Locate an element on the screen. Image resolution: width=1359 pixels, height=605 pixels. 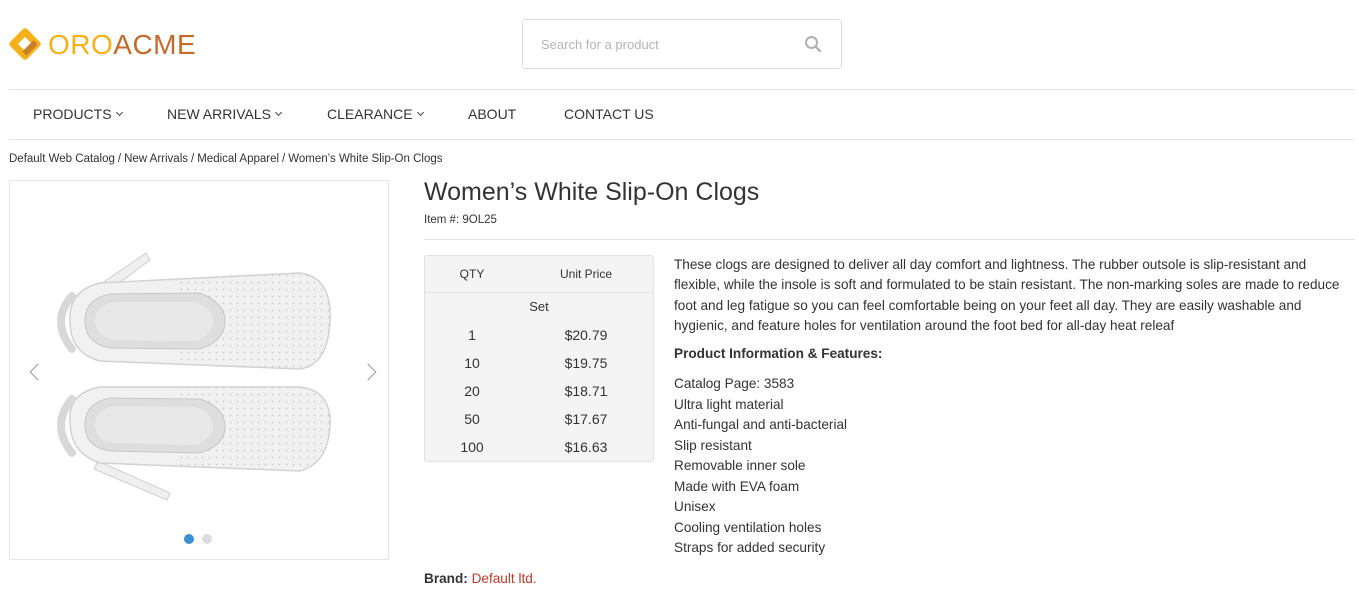
nav-label-clearance: CLEARANCE is located at coordinates (370, 114).